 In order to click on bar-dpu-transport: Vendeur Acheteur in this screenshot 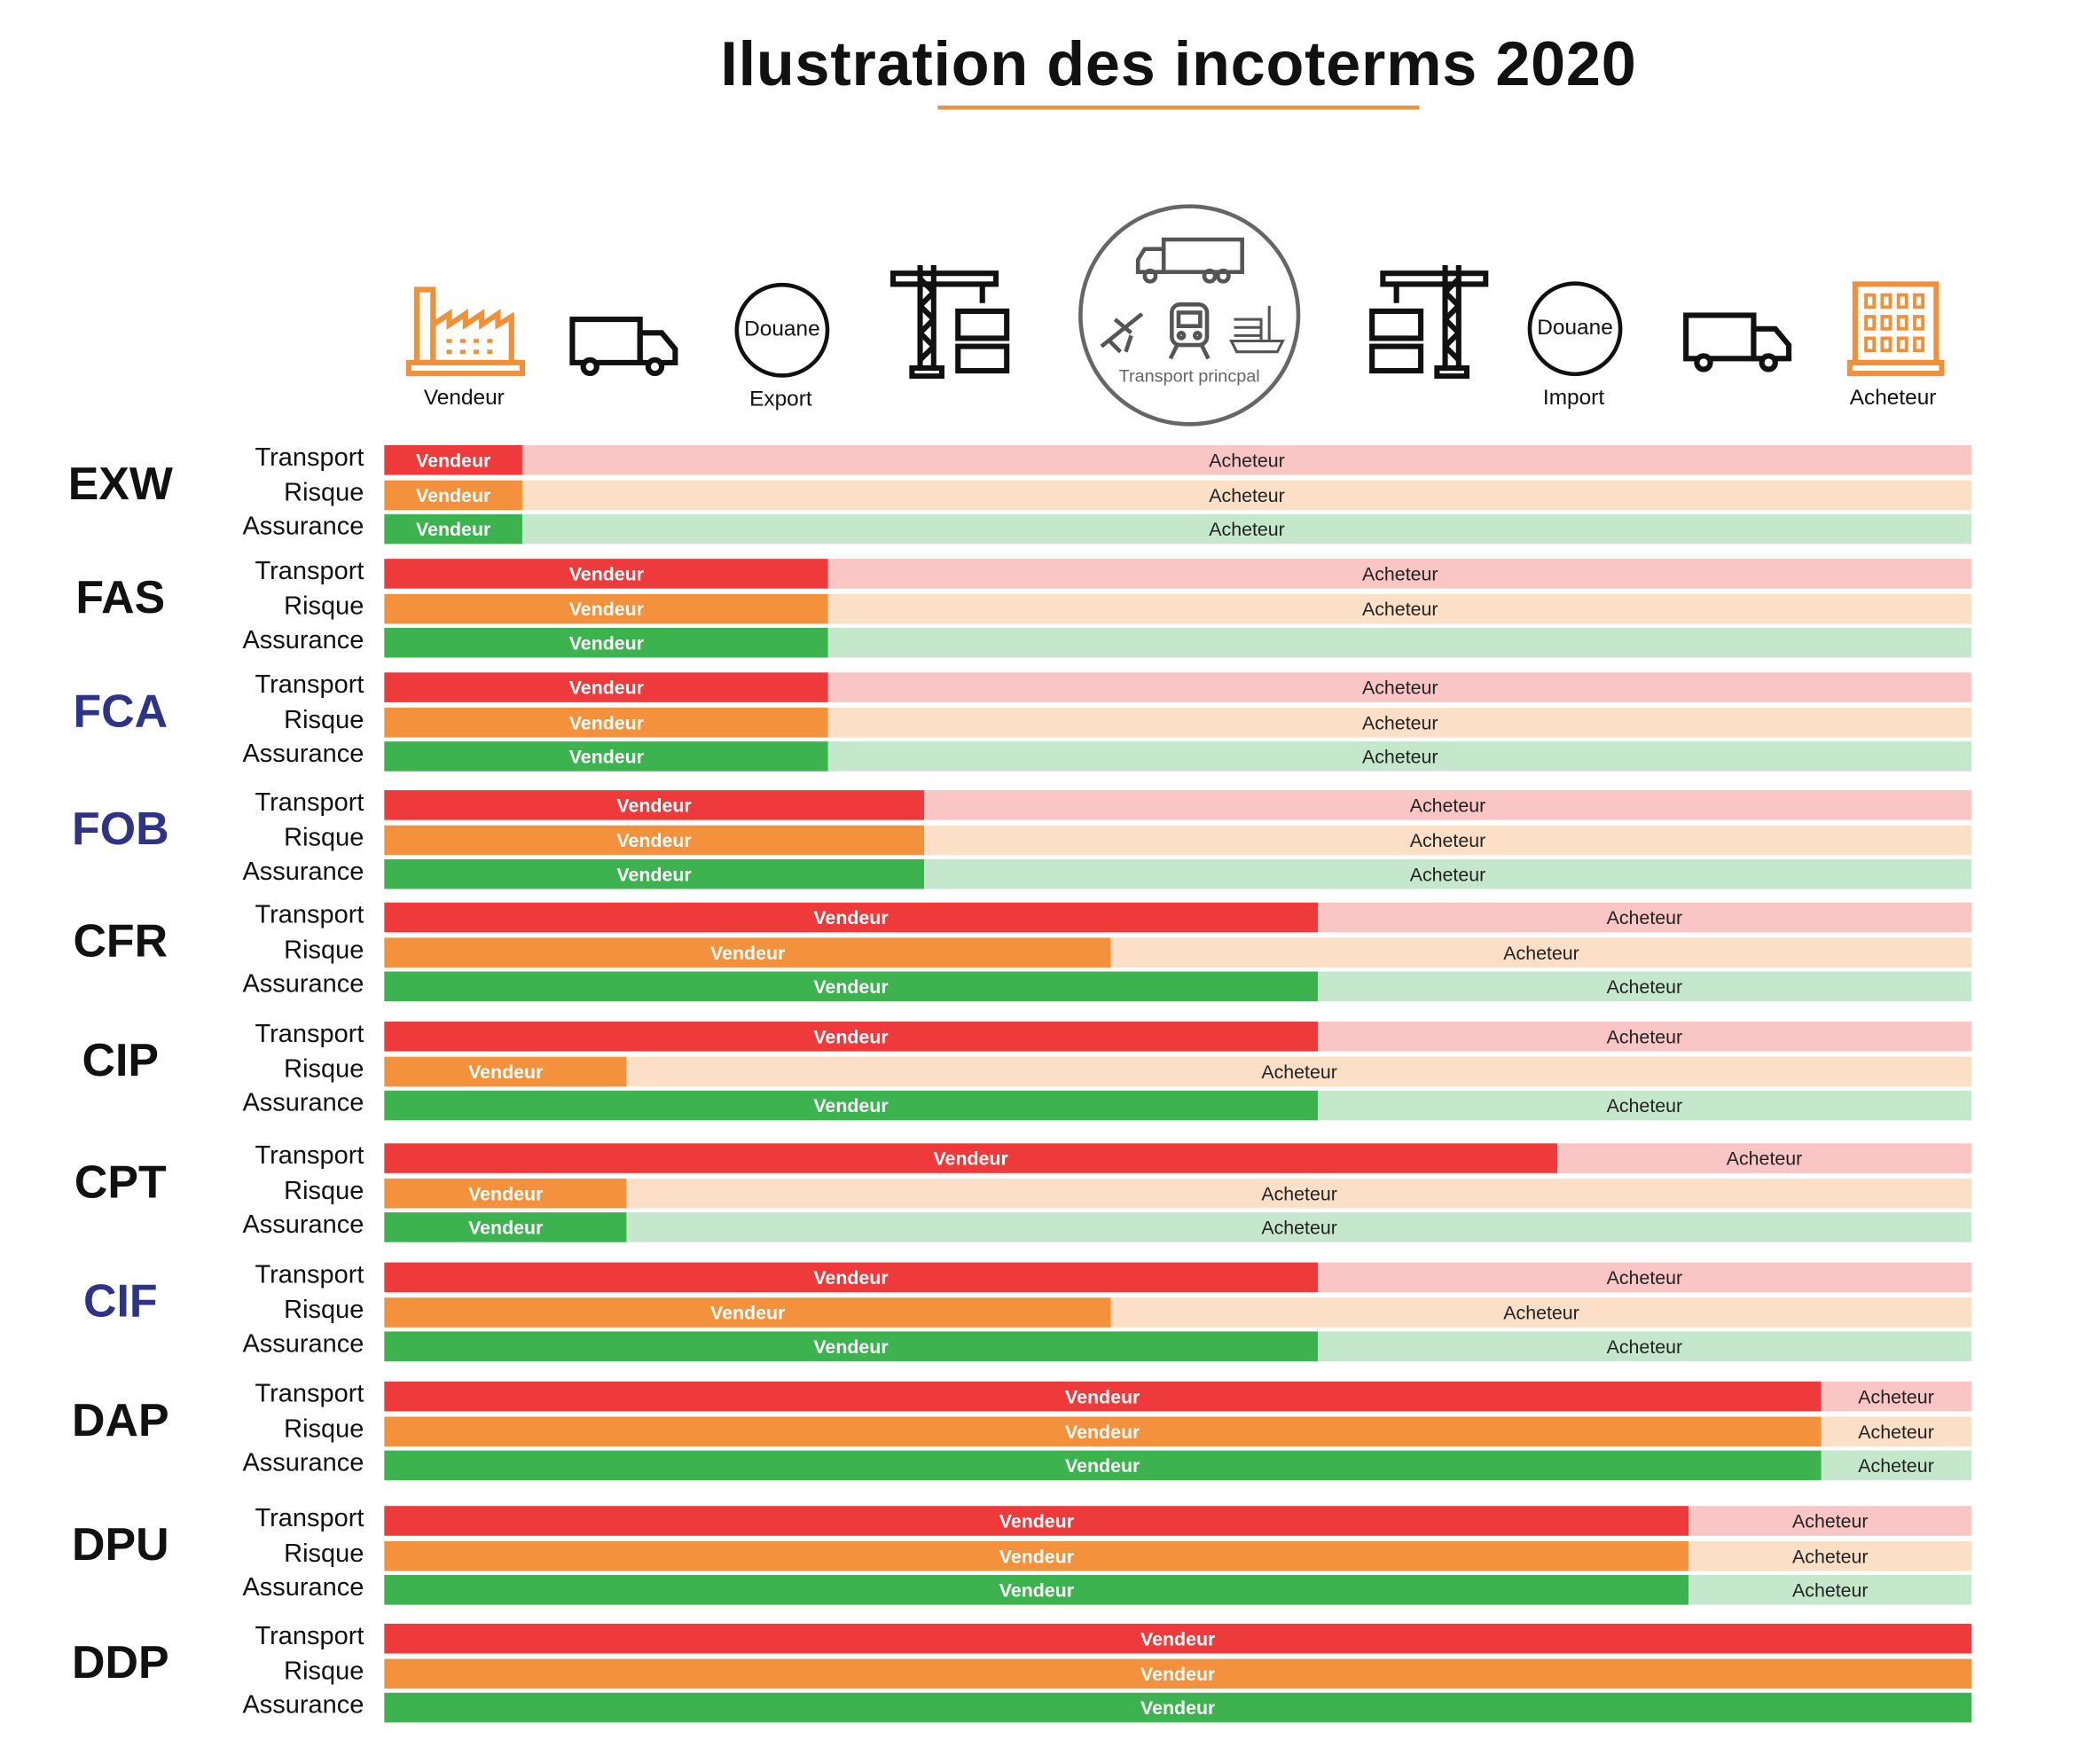, I will do `click(1178, 1521)`.